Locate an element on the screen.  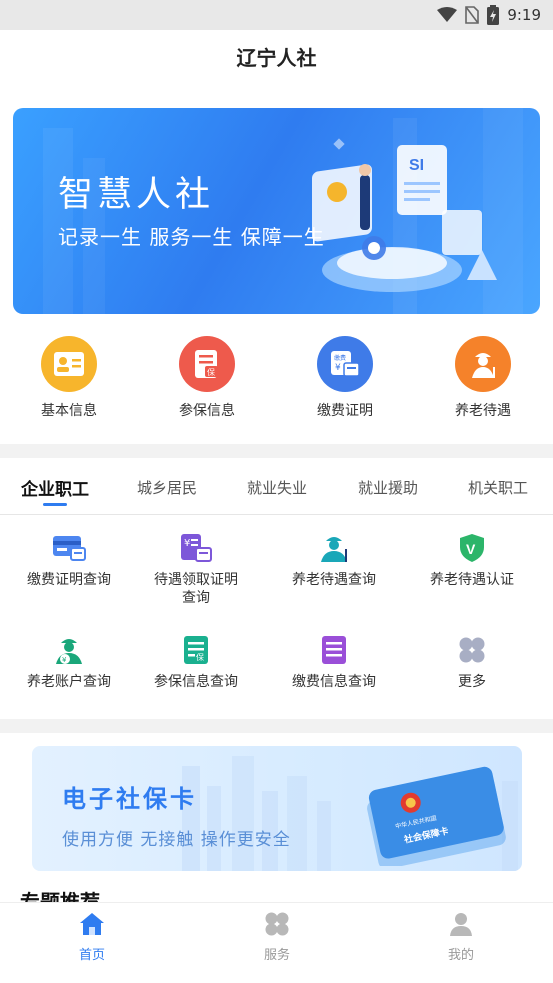
svg-text: SI is located at coordinates (416, 165).